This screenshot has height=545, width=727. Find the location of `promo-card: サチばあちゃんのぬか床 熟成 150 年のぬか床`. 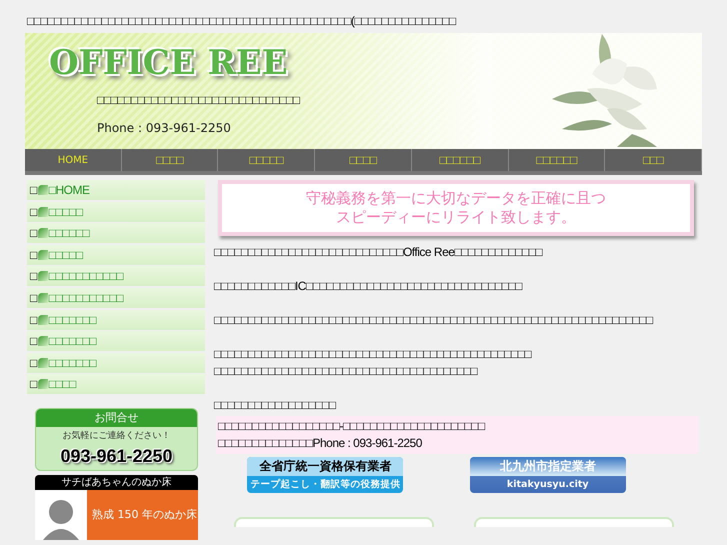

promo-card: サチばあちゃんのぬか床 熟成 150 年のぬか床 is located at coordinates (116, 507).